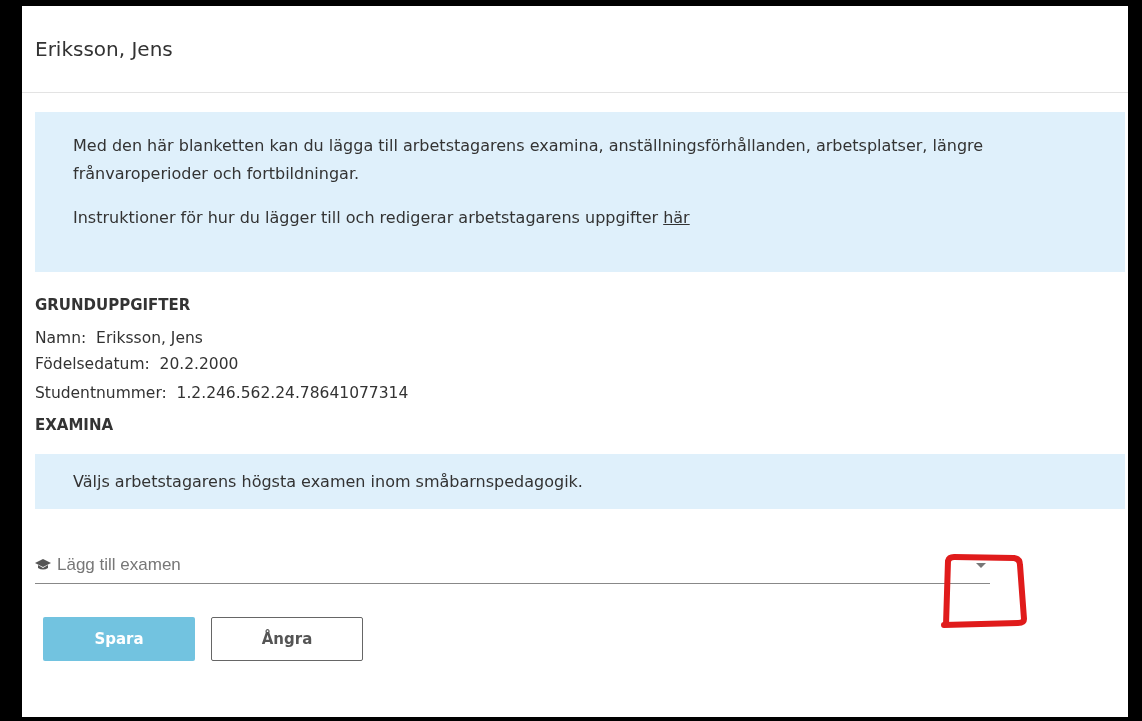 This screenshot has width=1142, height=721. Describe the element at coordinates (529, 160) in the screenshot. I see `intro-text: Med den här blanketten kan du lägga till arbetstagarens examina, anställningsförhållanden, arbetsplatser, längre frånvaroperioder och fortbildningar.` at that location.